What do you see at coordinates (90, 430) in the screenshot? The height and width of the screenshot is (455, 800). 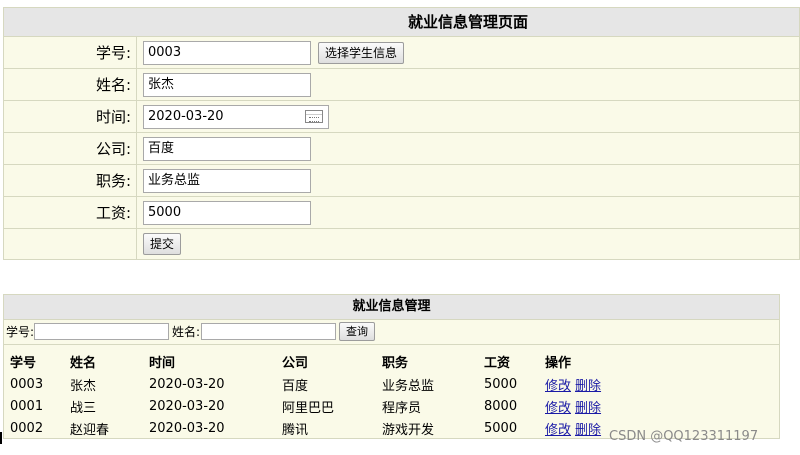 I see `cell-name: 赵迎春` at bounding box center [90, 430].